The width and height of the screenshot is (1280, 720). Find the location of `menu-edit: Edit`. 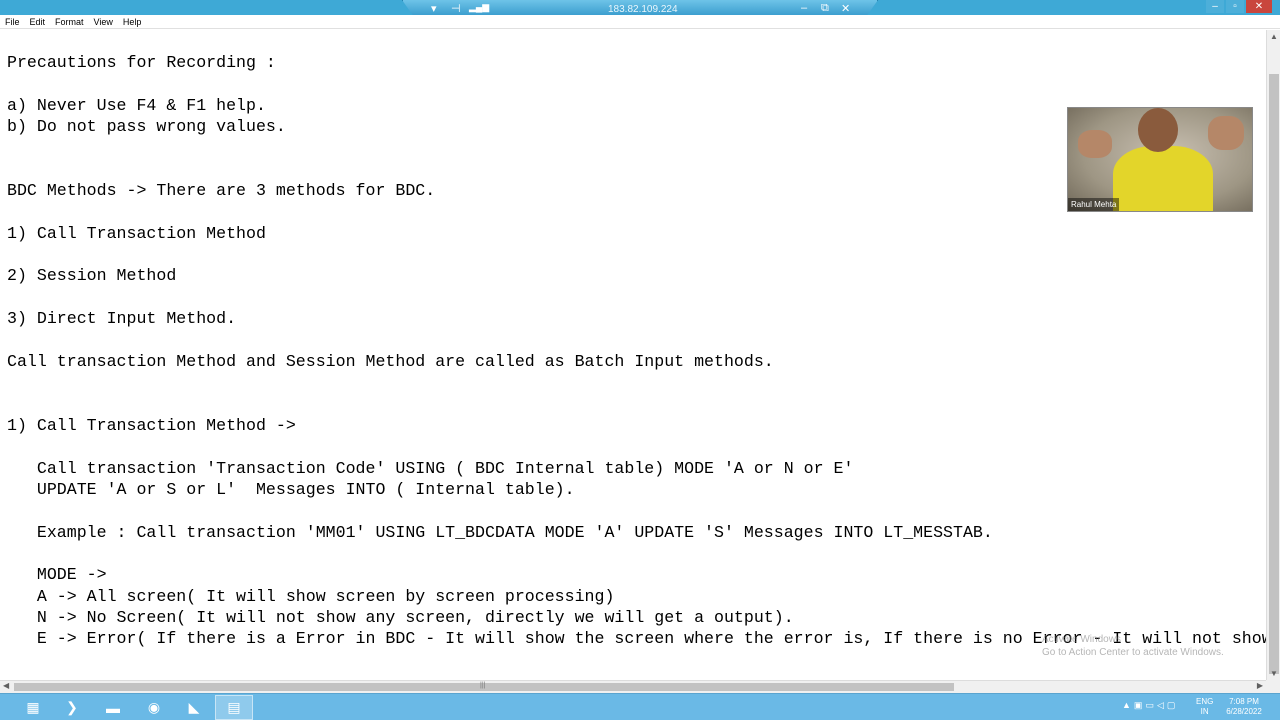

menu-edit: Edit is located at coordinates (38, 22).